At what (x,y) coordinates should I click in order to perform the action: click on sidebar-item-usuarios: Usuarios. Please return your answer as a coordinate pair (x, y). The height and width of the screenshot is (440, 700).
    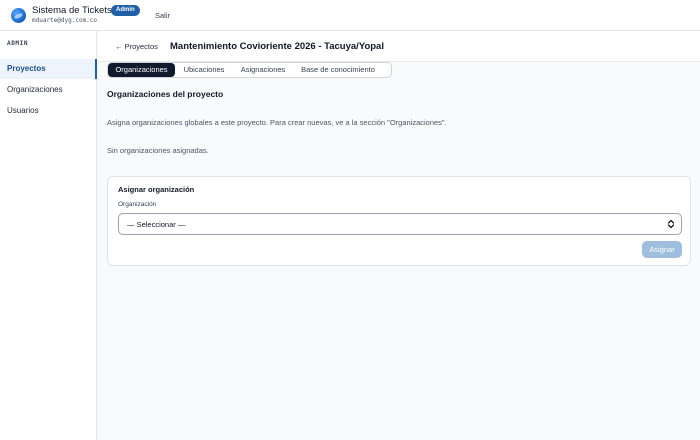
    Looking at the image, I should click on (48, 111).